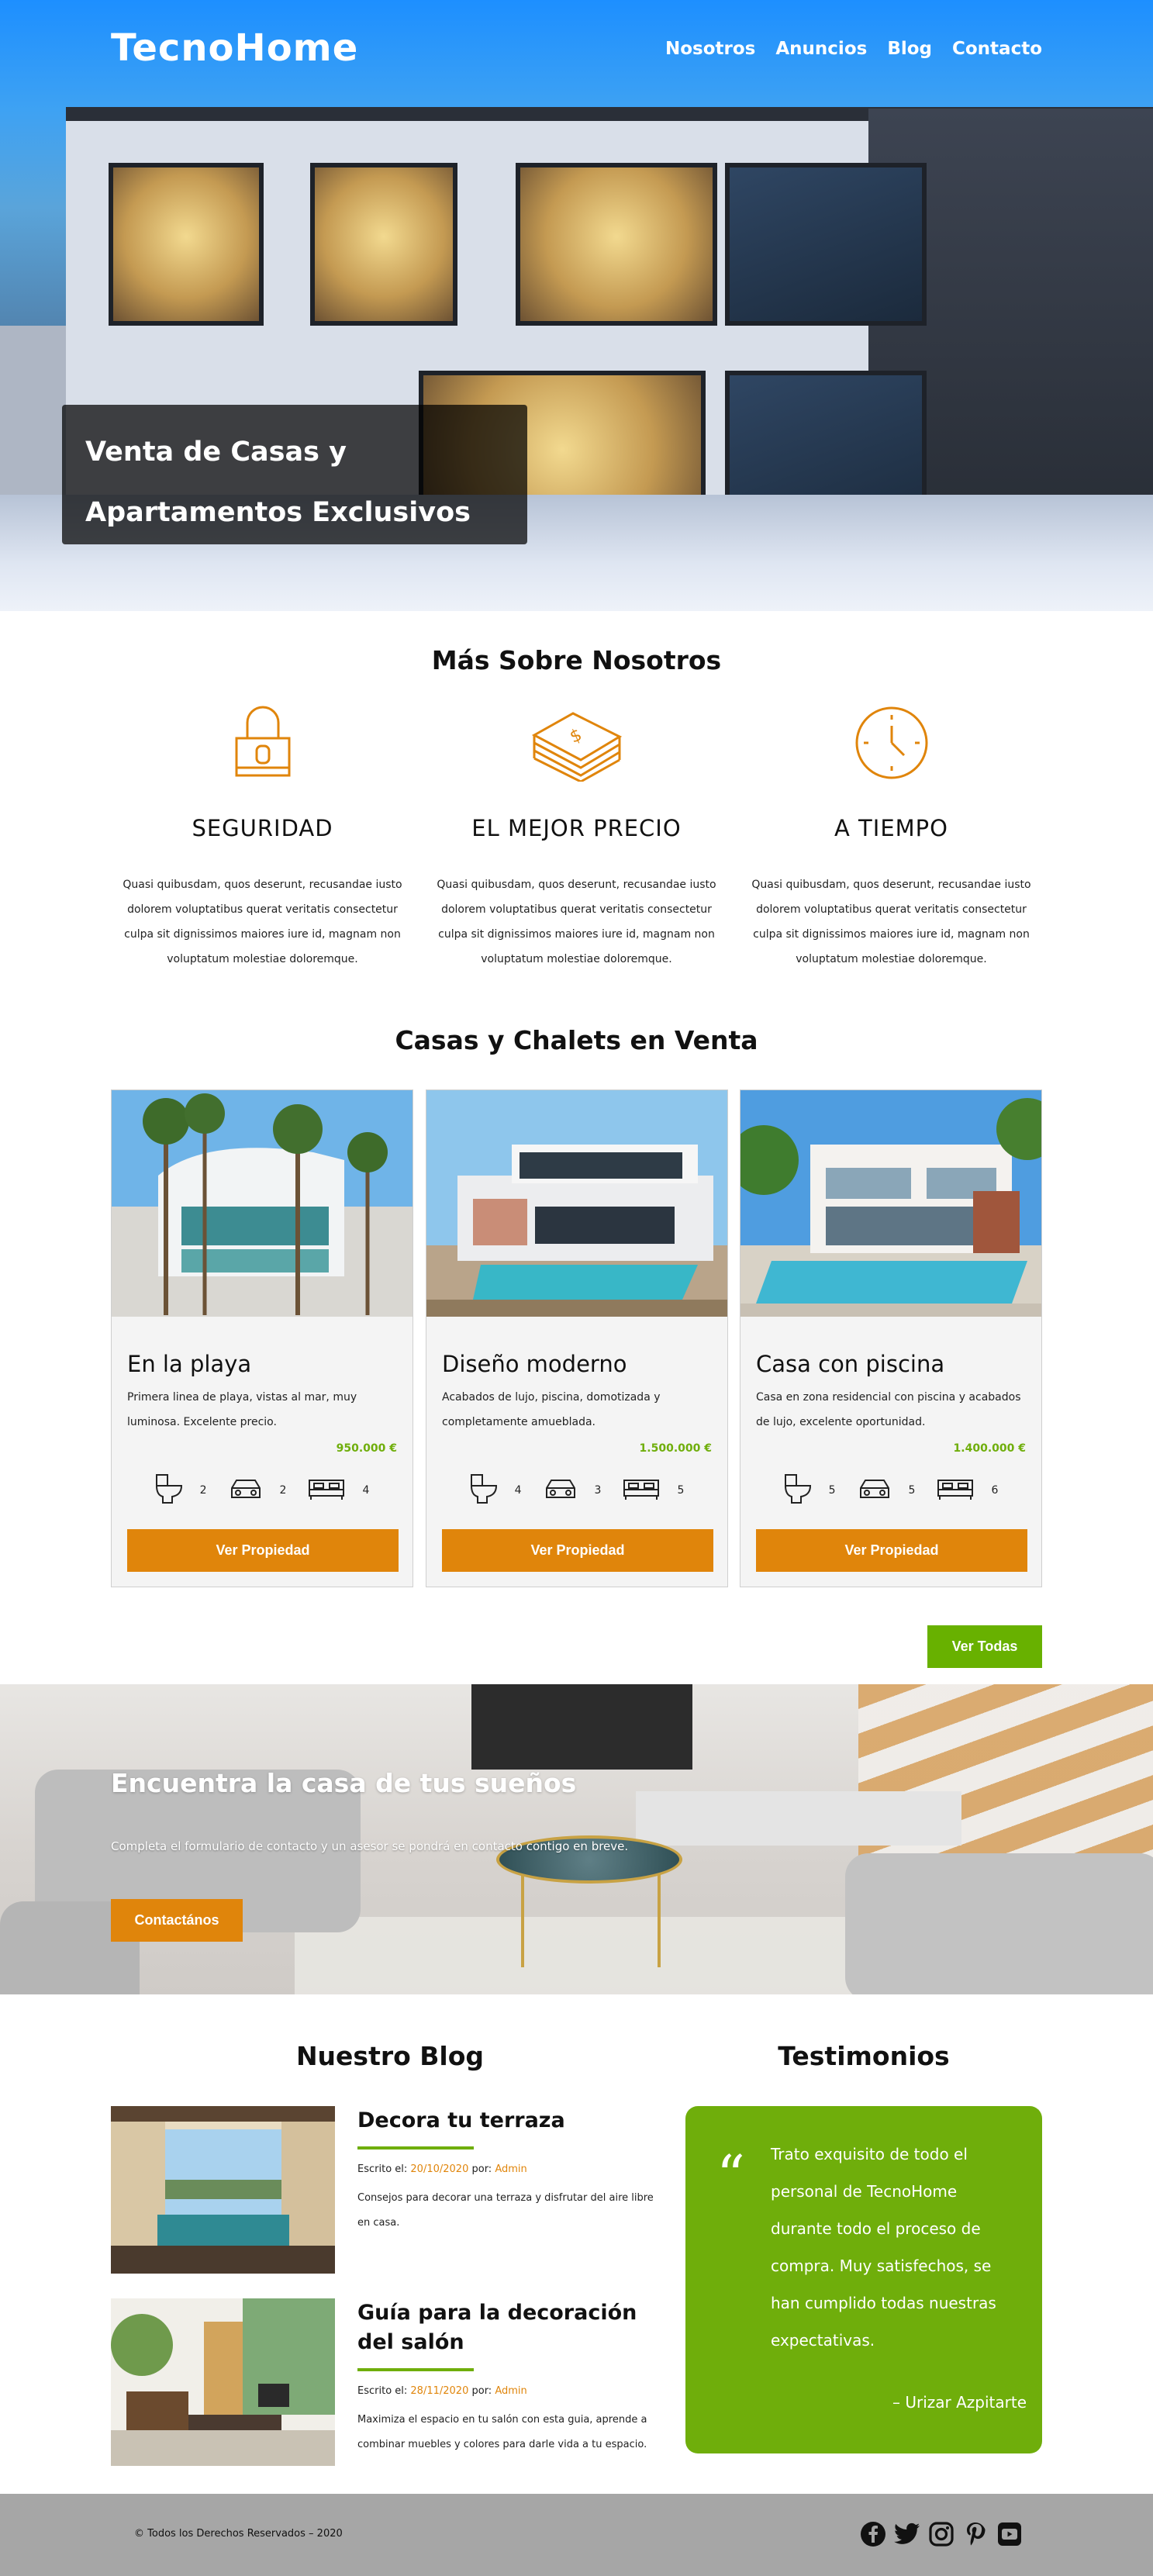 Image resolution: width=1153 pixels, height=2576 pixels. I want to click on property-price: 1.400.000 €, so click(989, 1448).